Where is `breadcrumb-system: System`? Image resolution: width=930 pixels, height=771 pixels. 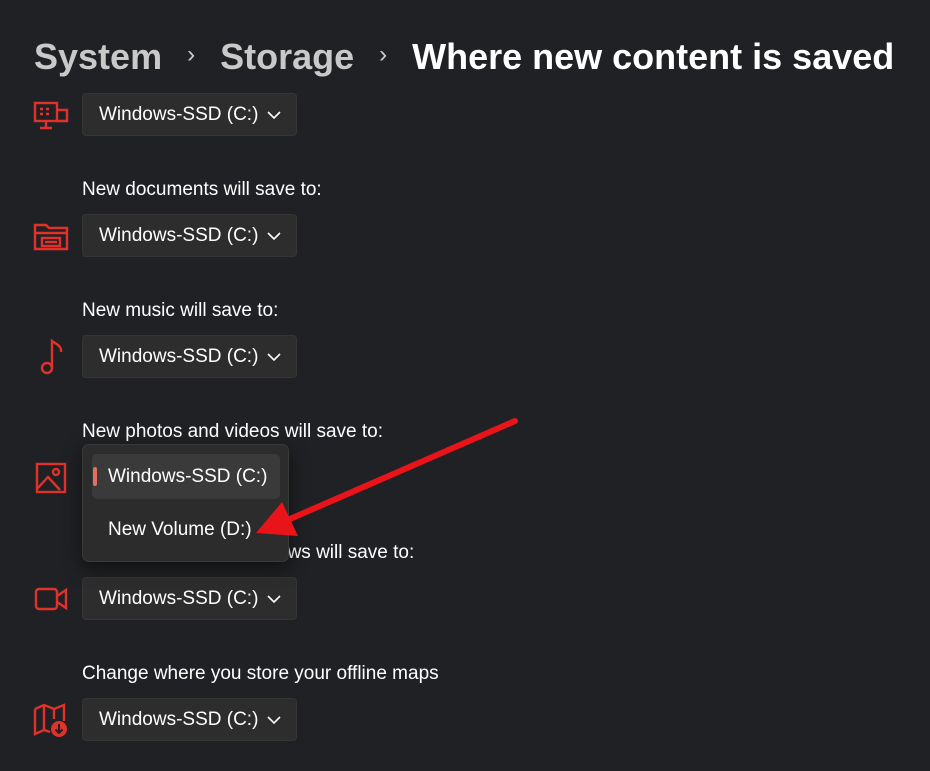 breadcrumb-system: System is located at coordinates (98, 57).